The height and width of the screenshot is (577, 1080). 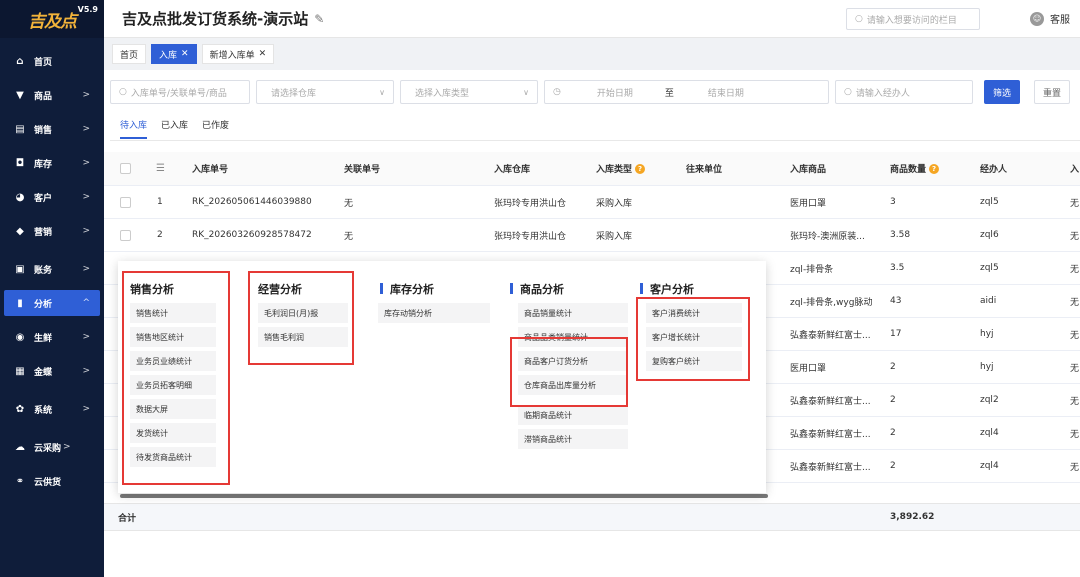 I want to click on sidebar-item-marketing: ◆ 营销 >, so click(x=52, y=231).